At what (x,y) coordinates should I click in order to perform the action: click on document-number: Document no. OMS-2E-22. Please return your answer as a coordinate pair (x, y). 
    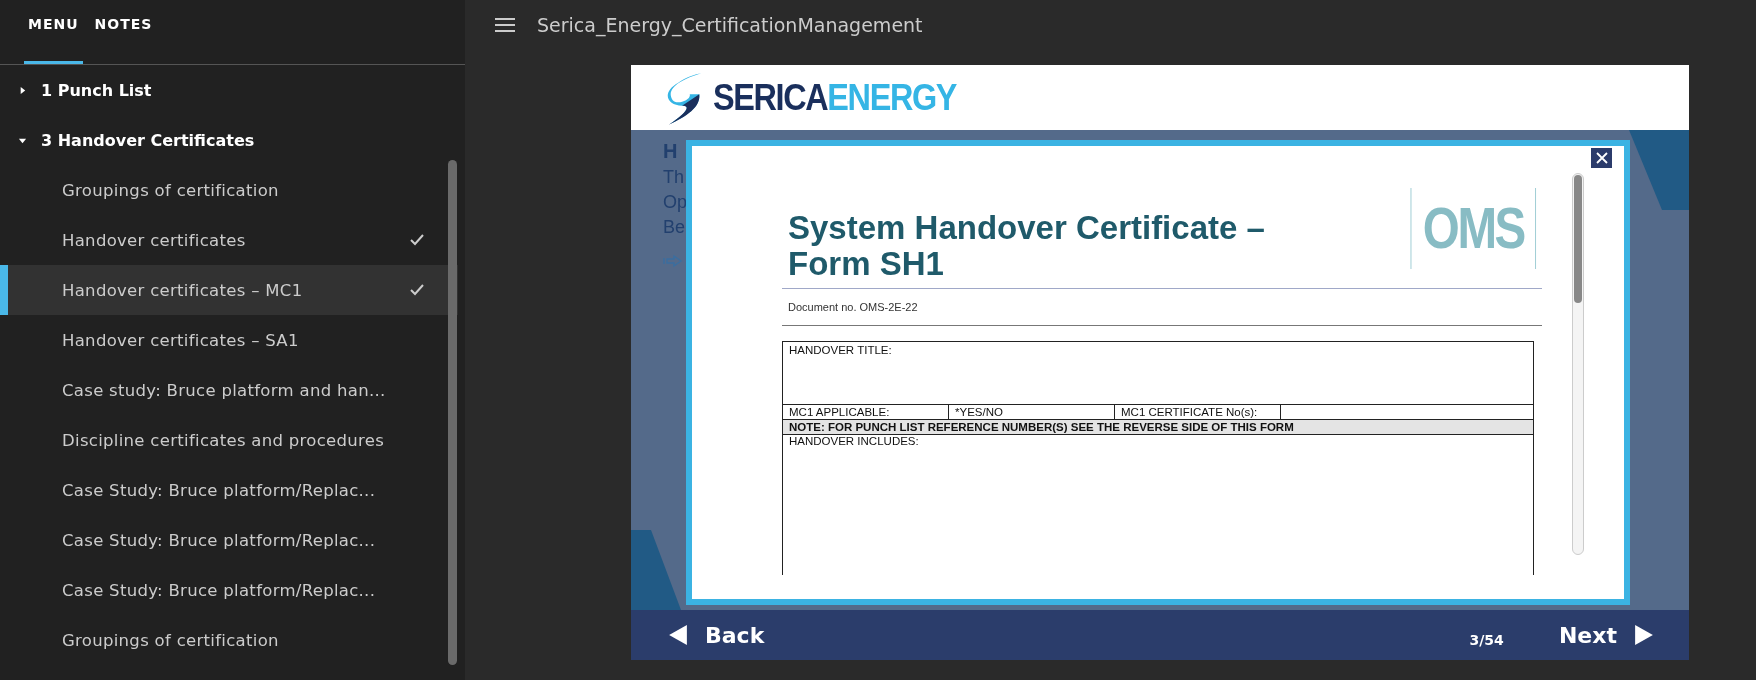
    Looking at the image, I should click on (853, 307).